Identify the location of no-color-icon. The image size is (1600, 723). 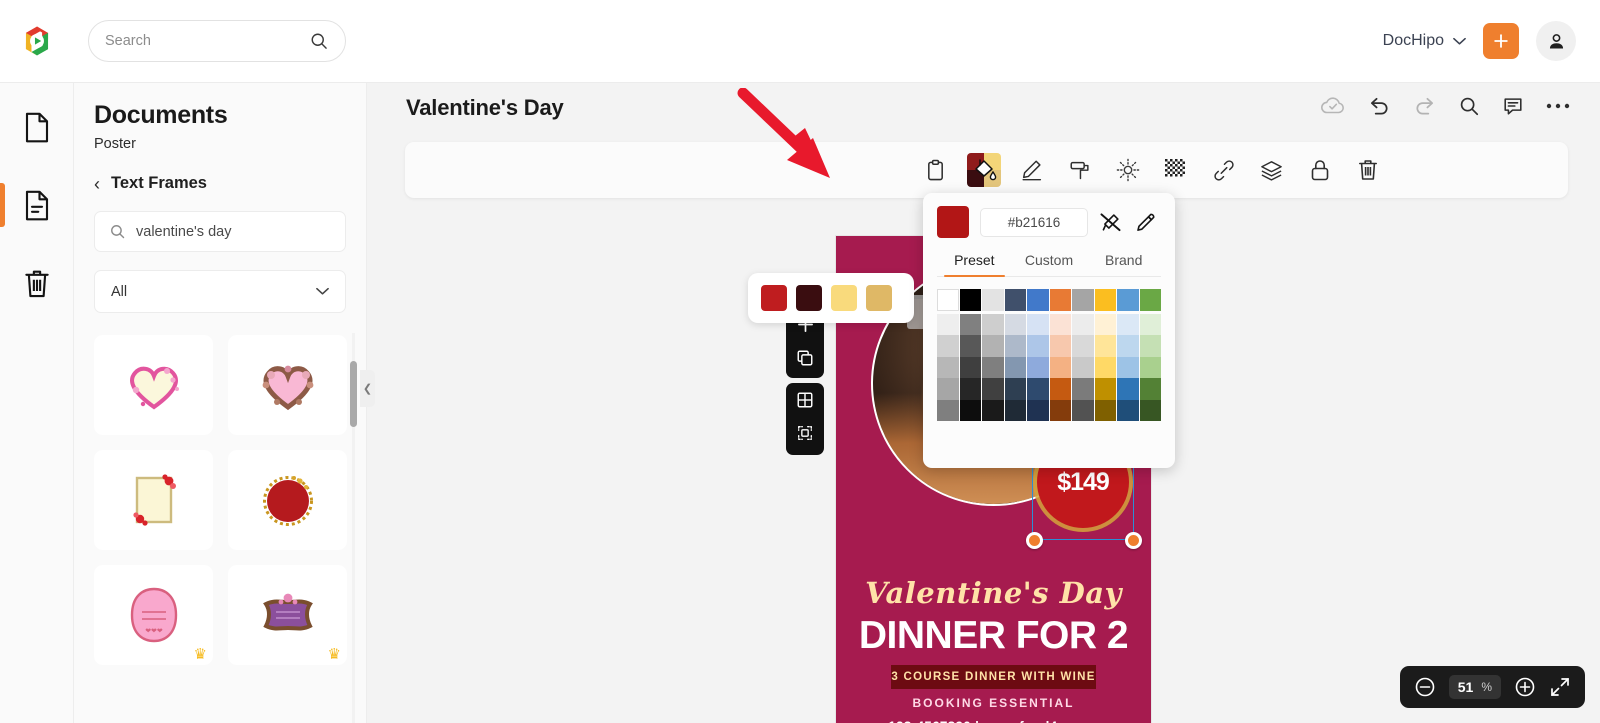
(1110, 222).